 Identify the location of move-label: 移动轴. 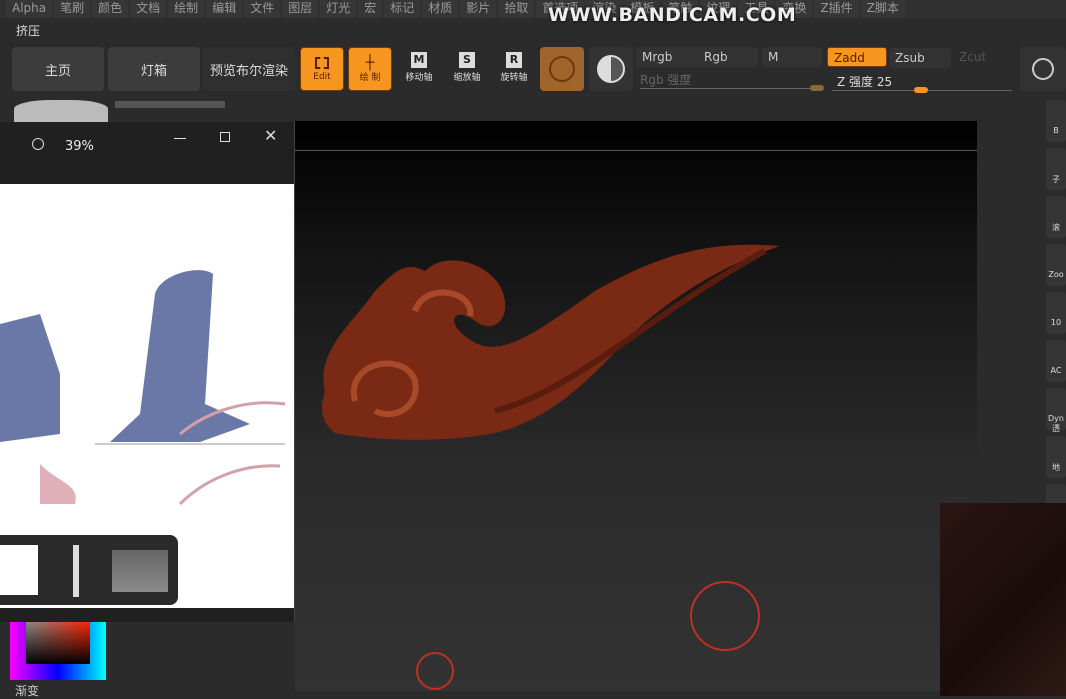
(419, 78).